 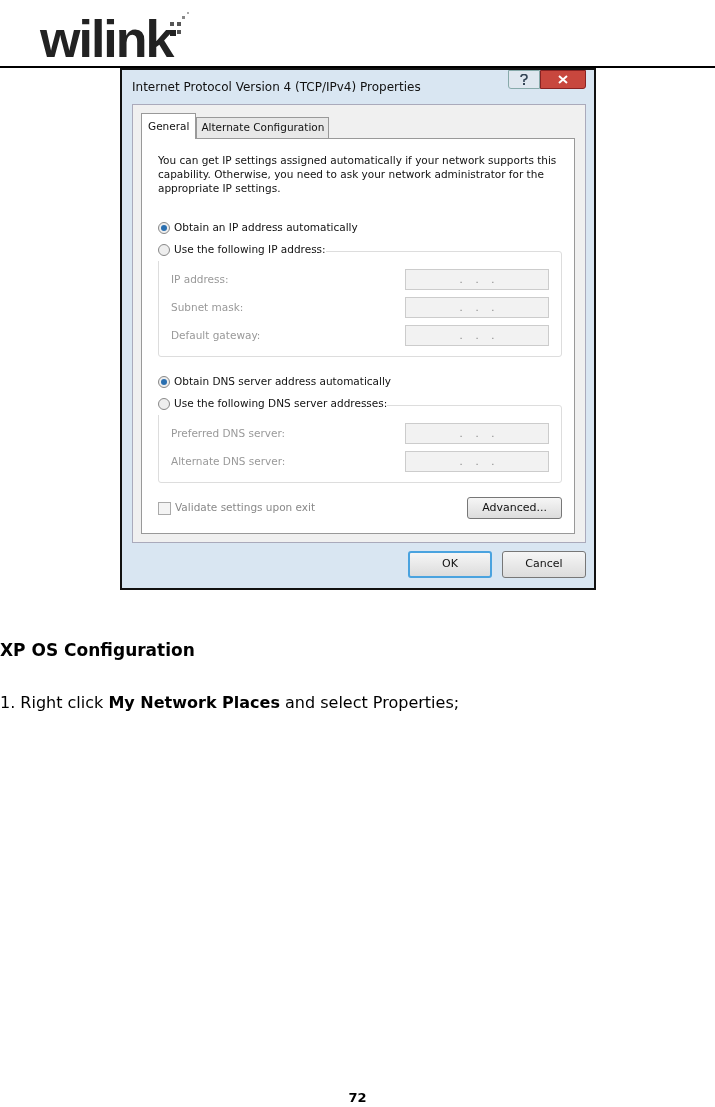 What do you see at coordinates (216, 335) in the screenshot?
I see `field-label: Default gateway:` at bounding box center [216, 335].